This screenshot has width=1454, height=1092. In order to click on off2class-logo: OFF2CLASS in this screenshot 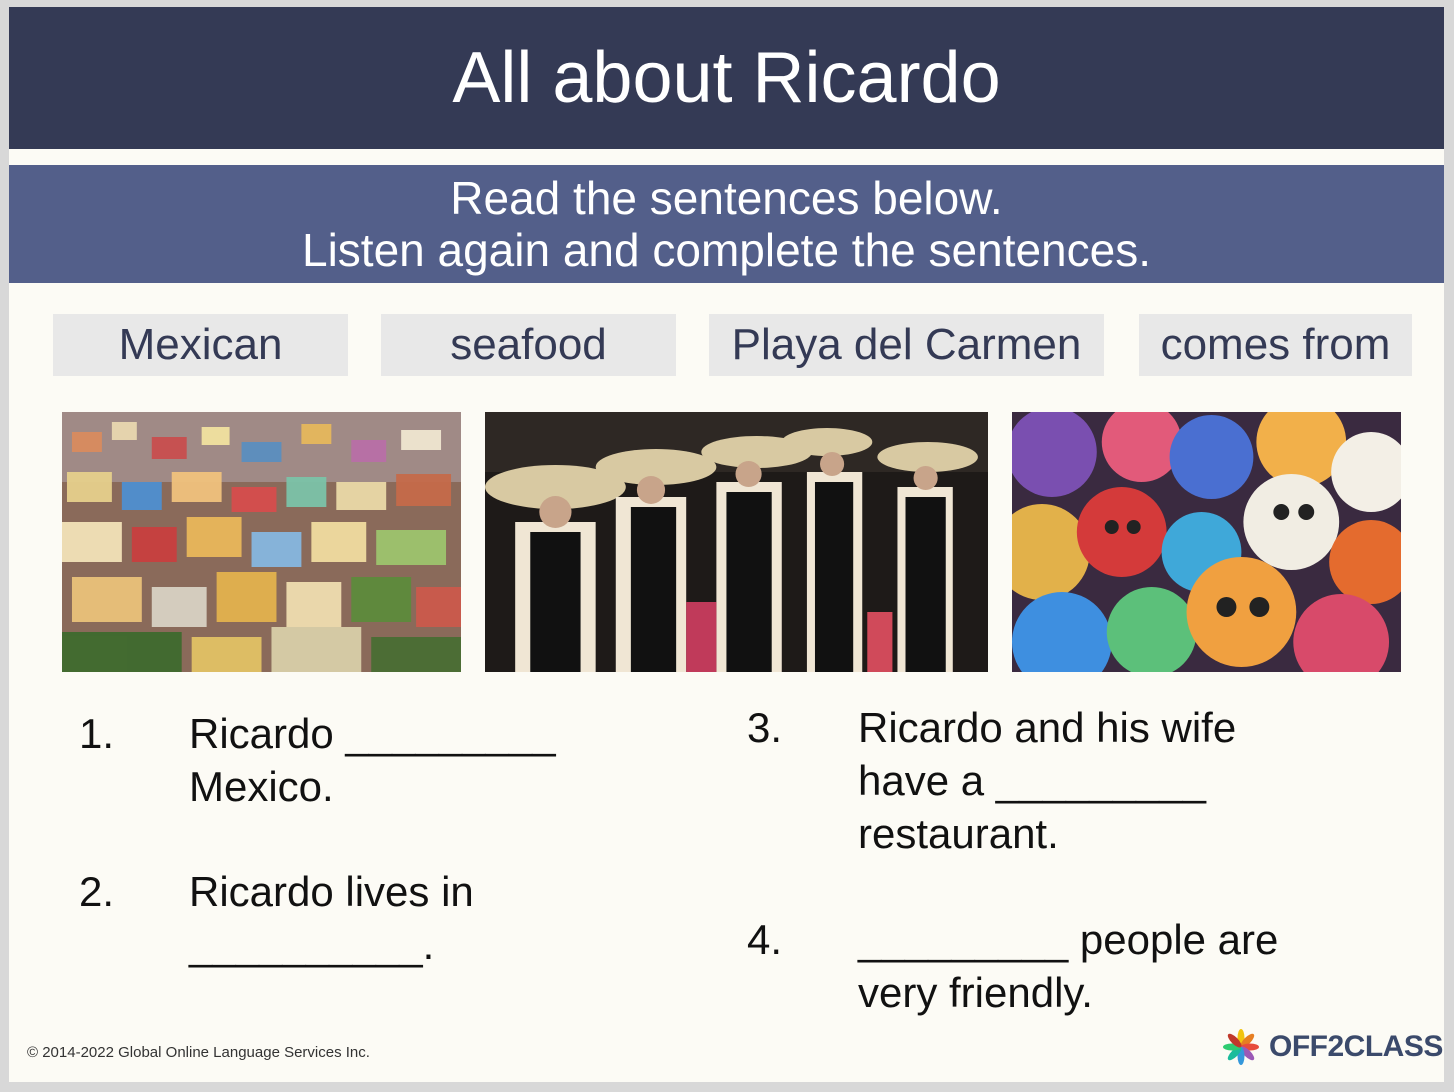, I will do `click(1331, 1047)`.